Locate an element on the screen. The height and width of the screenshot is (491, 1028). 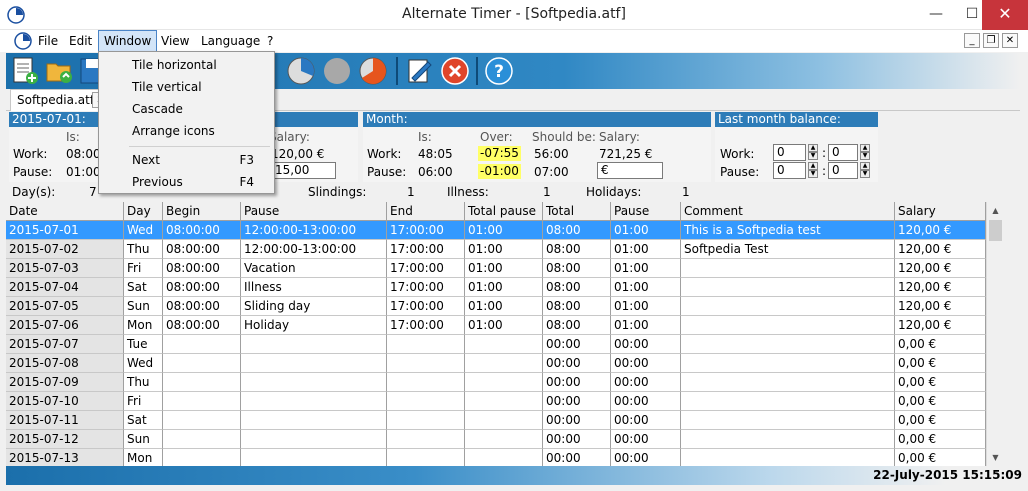
balance-work-hours-spinner: ▲ ▼ is located at coordinates (813, 152).